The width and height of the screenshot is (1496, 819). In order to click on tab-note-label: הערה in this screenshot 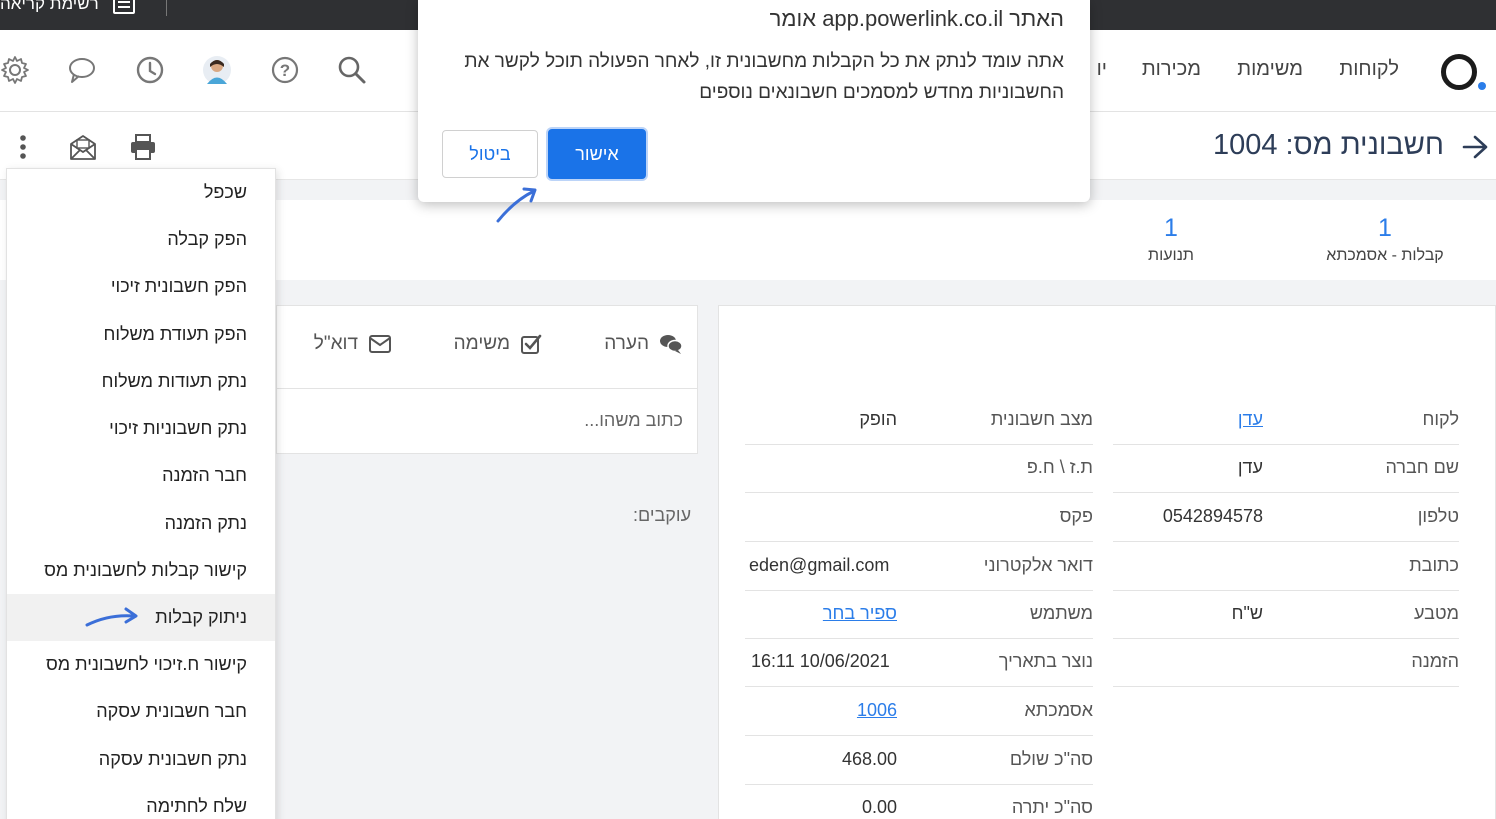, I will do `click(626, 343)`.